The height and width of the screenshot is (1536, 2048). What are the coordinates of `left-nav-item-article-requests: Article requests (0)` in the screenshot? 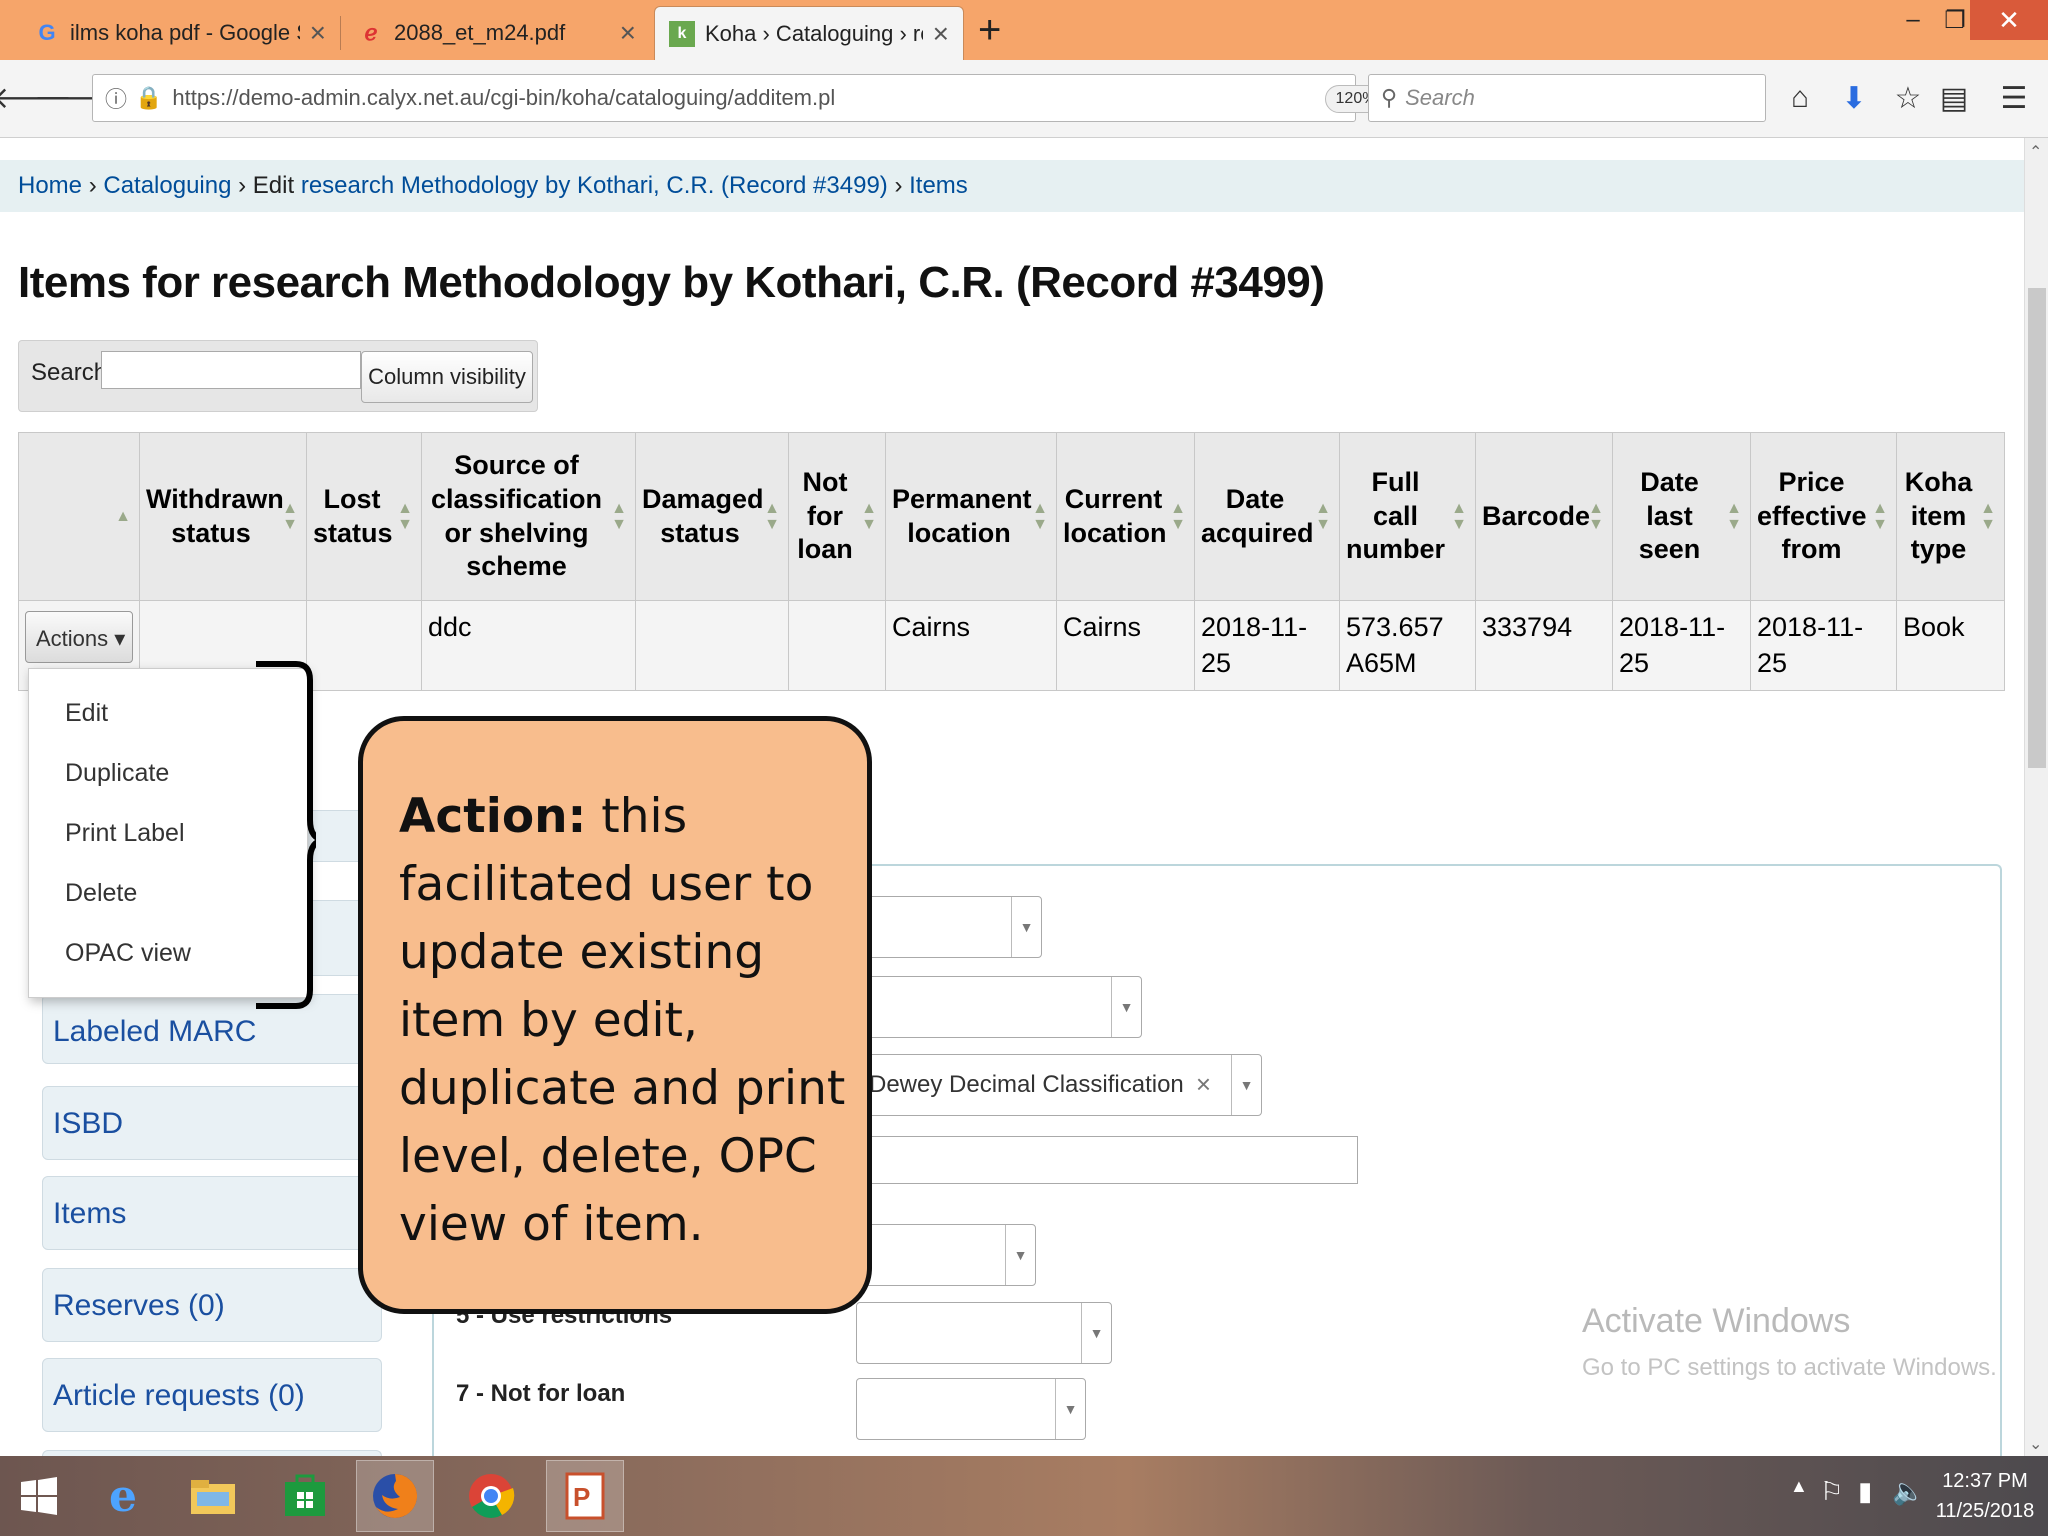 It's located at (212, 1395).